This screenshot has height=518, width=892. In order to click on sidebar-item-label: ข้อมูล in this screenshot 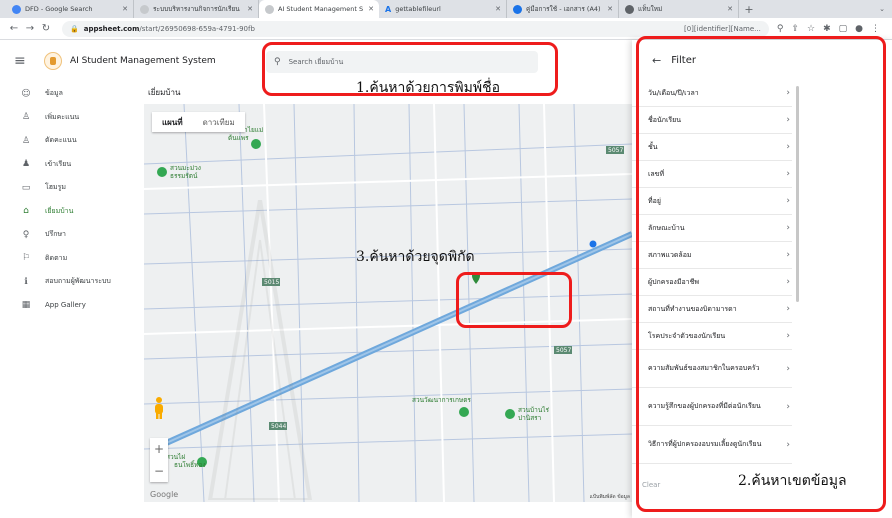, I will do `click(54, 93)`.